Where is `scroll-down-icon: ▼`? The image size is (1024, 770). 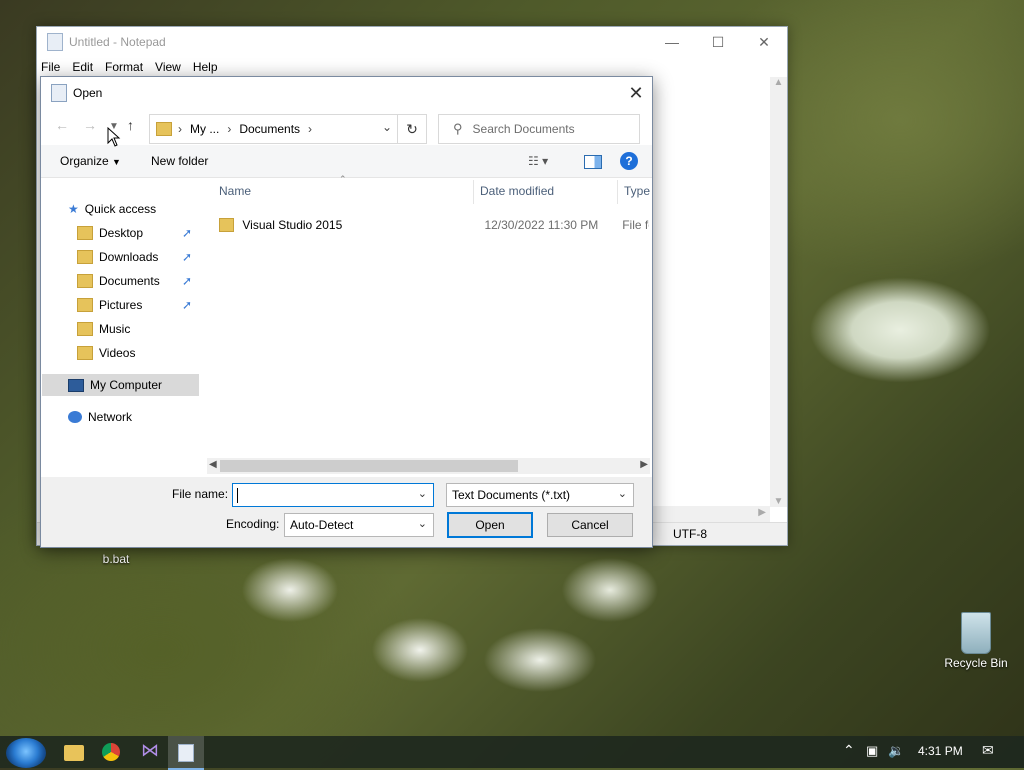
scroll-down-icon: ▼ is located at coordinates (778, 501).